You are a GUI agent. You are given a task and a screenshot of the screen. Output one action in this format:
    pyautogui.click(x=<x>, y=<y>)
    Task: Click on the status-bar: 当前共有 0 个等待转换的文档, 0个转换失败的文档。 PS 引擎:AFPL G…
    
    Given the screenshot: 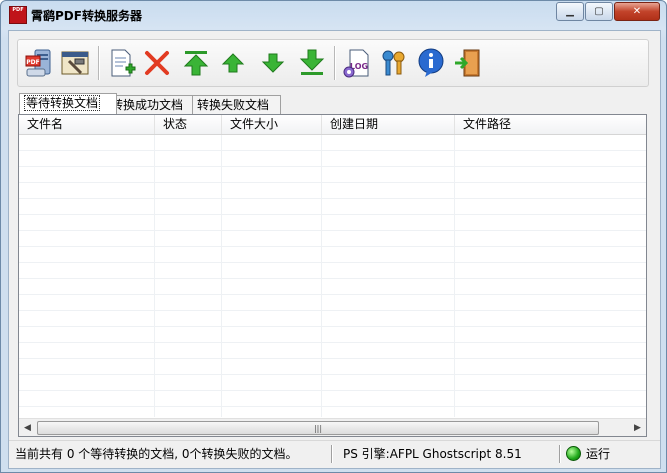 What is the action you would take?
    pyautogui.click(x=334, y=453)
    